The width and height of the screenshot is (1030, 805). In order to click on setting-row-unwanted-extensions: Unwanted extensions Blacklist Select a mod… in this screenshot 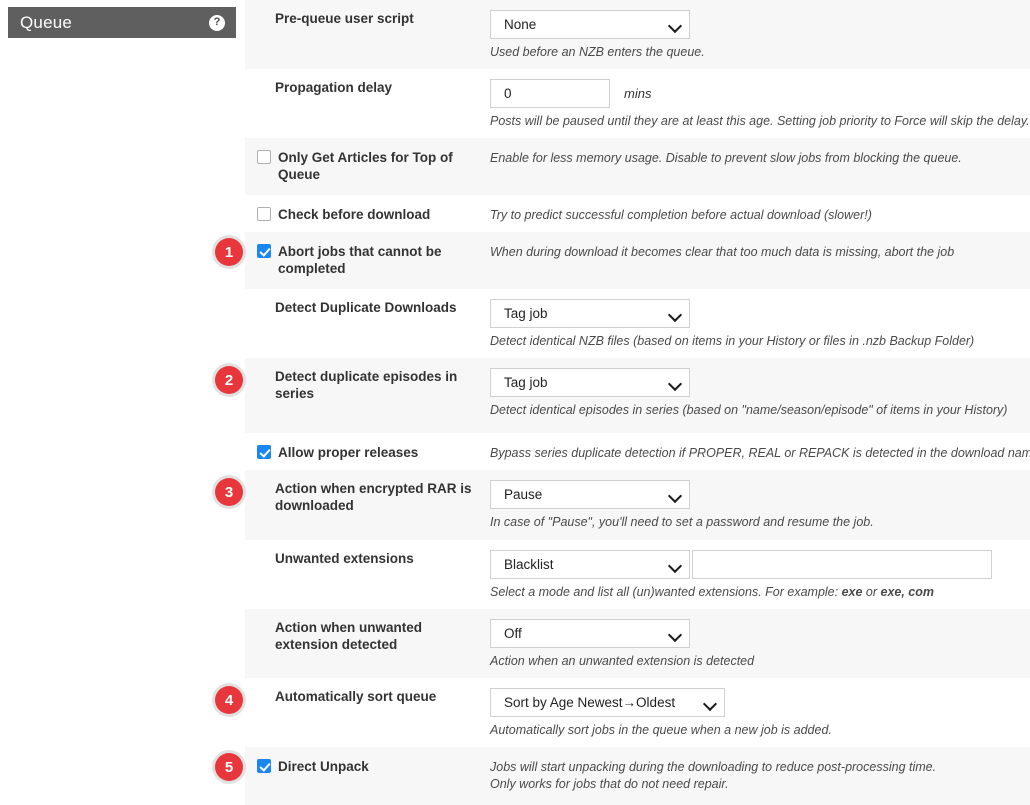, I will do `click(637, 574)`.